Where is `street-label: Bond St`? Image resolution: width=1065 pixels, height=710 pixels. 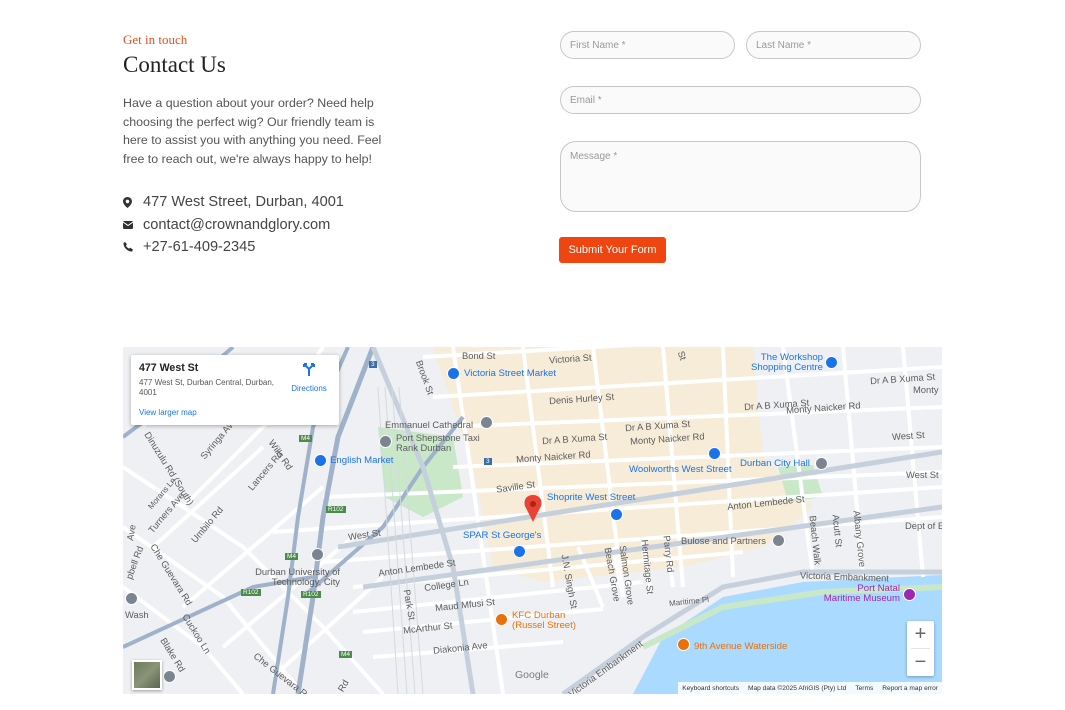 street-label: Bond St is located at coordinates (479, 355).